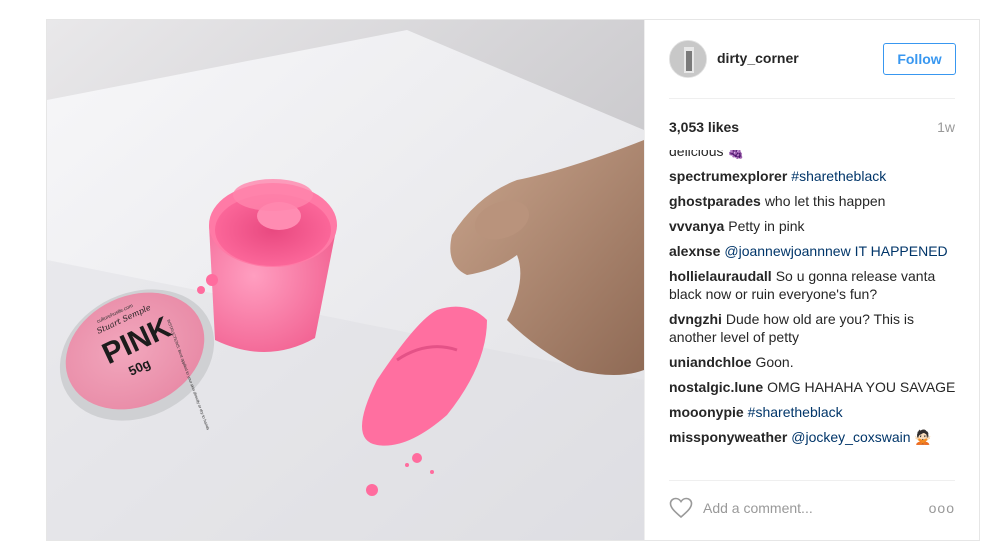  What do you see at coordinates (774, 362) in the screenshot?
I see `comment-text: Goon.` at bounding box center [774, 362].